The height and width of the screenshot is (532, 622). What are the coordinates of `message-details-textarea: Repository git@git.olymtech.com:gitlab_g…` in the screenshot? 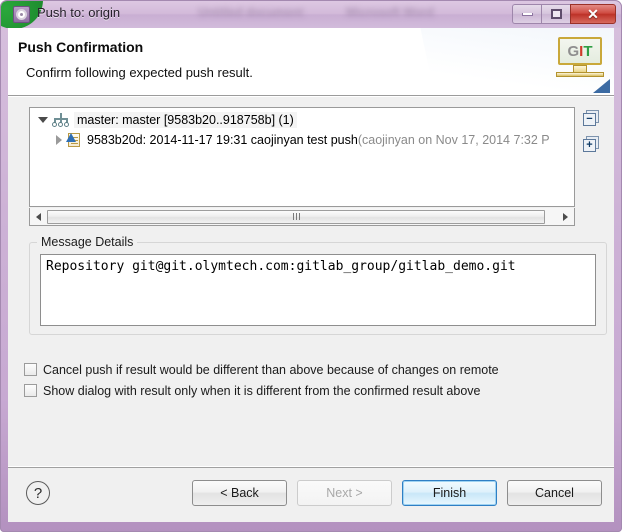 It's located at (318, 290).